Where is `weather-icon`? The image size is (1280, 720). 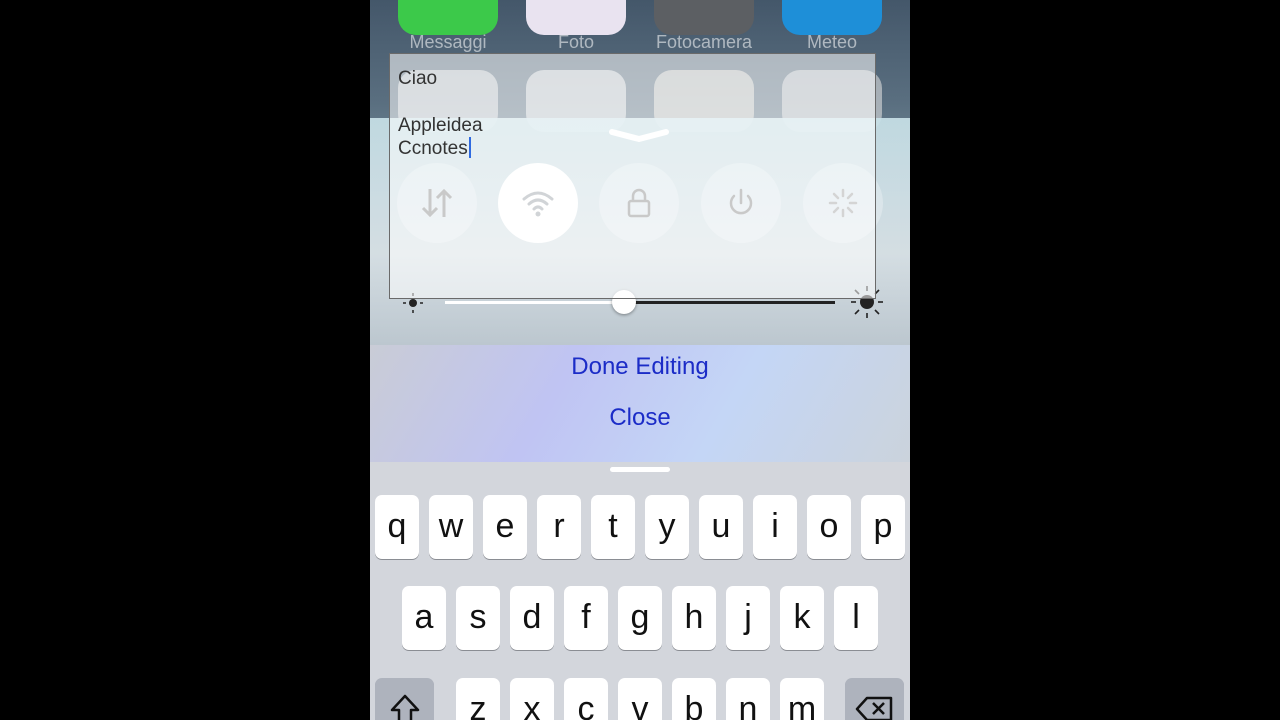
weather-icon is located at coordinates (832, 17).